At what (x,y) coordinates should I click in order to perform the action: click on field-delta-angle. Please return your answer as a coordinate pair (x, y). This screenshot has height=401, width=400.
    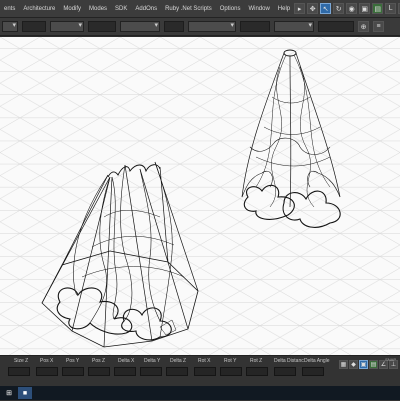
    Looking at the image, I should click on (313, 371).